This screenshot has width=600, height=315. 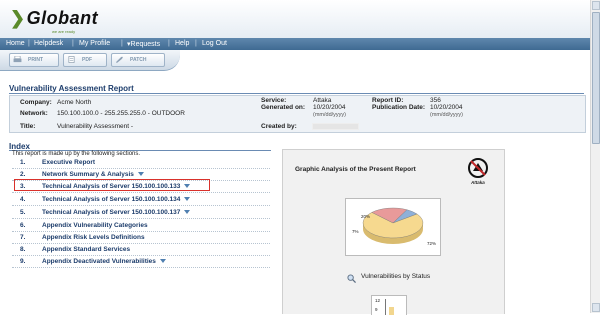 What do you see at coordinates (478, 182) in the screenshot?
I see `attaka-label: Attaka` at bounding box center [478, 182].